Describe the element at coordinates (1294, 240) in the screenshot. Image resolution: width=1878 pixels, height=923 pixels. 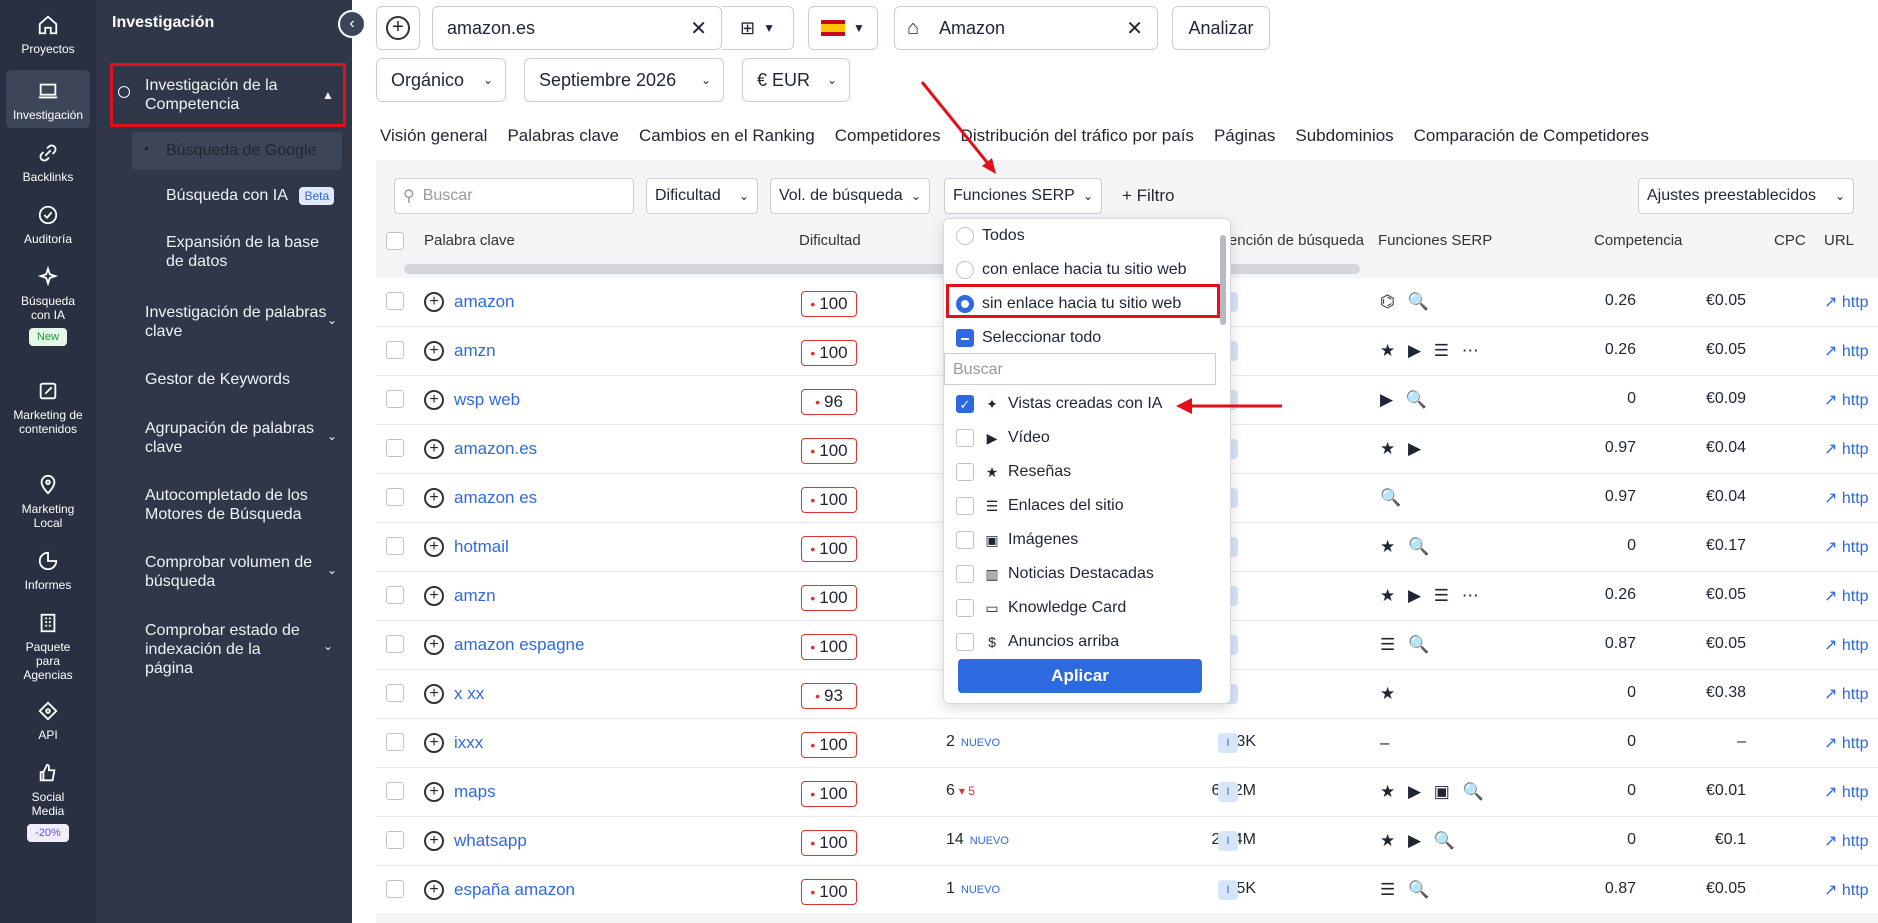
I see `column-intent: Intención de búsqueda` at that location.